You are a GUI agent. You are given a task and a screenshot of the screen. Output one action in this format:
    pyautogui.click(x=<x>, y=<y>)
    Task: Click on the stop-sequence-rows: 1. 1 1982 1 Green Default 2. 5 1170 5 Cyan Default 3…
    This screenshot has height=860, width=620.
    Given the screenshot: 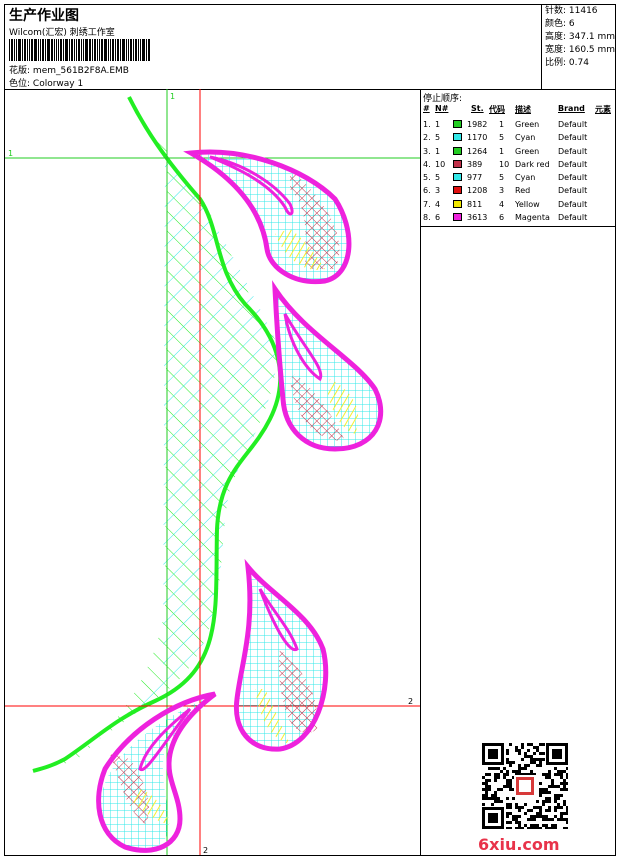 What is the action you would take?
    pyautogui.click(x=518, y=171)
    